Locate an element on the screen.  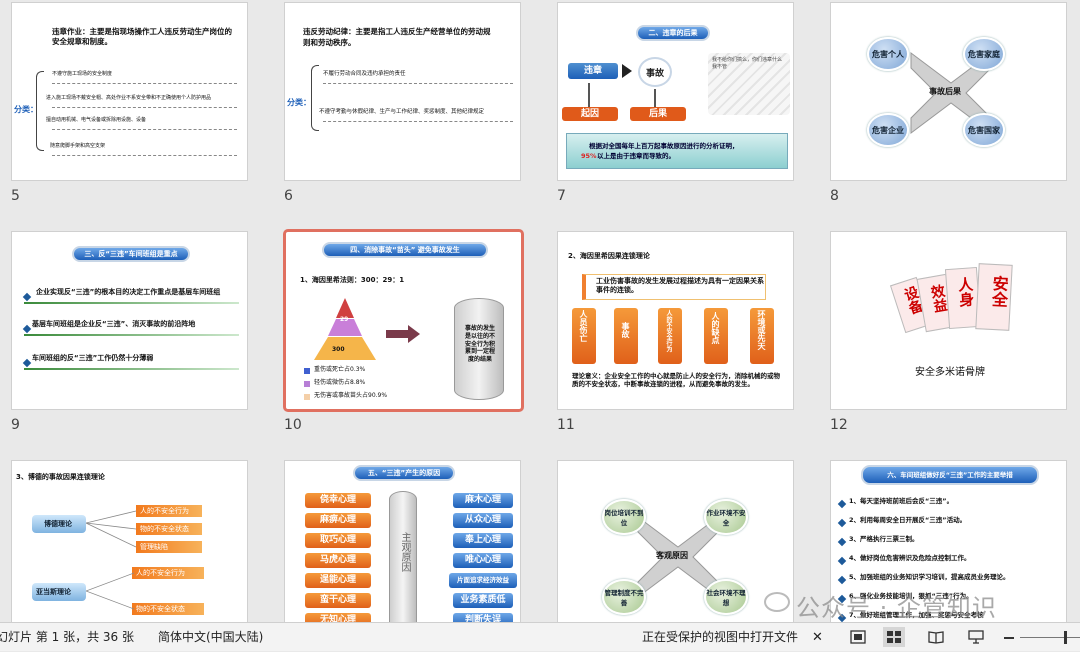
slide-5-brace is located at coordinates (40, 111).